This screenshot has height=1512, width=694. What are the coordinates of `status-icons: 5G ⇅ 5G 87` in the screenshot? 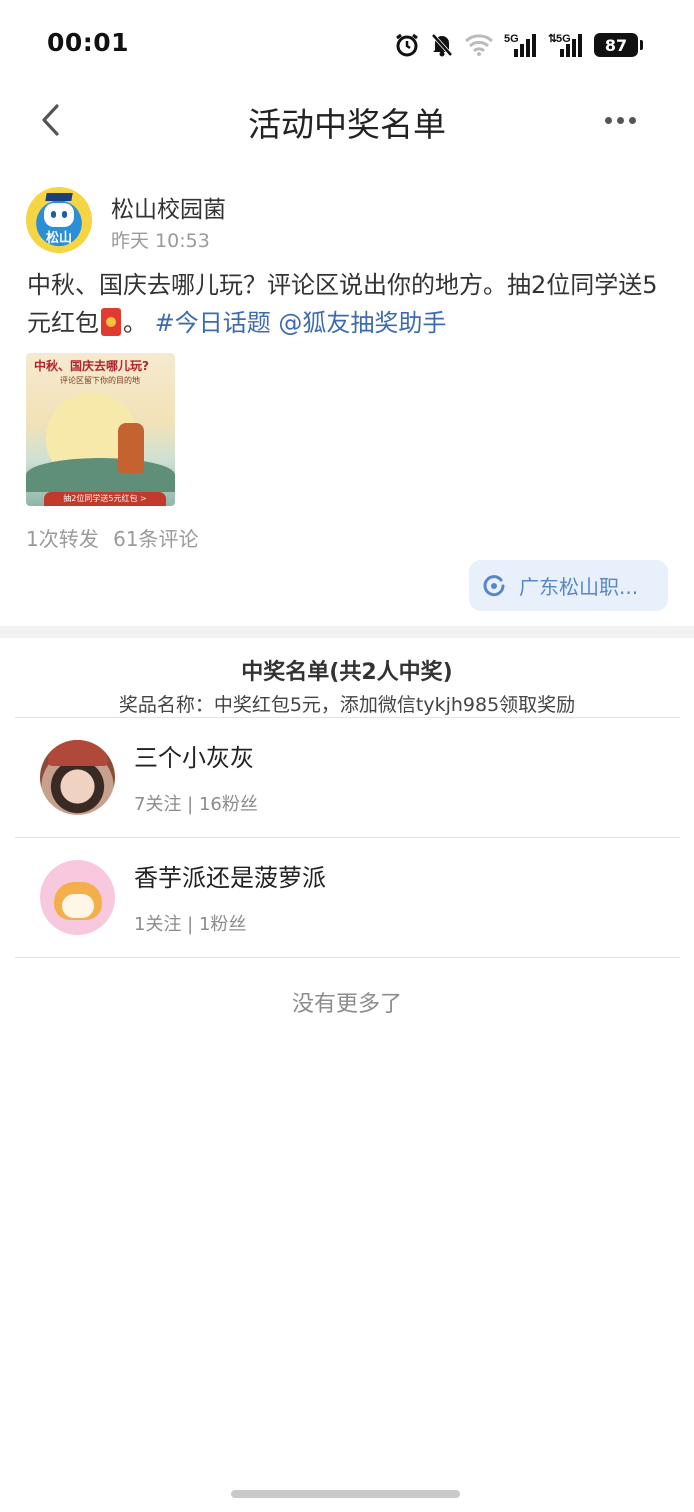 It's located at (518, 45).